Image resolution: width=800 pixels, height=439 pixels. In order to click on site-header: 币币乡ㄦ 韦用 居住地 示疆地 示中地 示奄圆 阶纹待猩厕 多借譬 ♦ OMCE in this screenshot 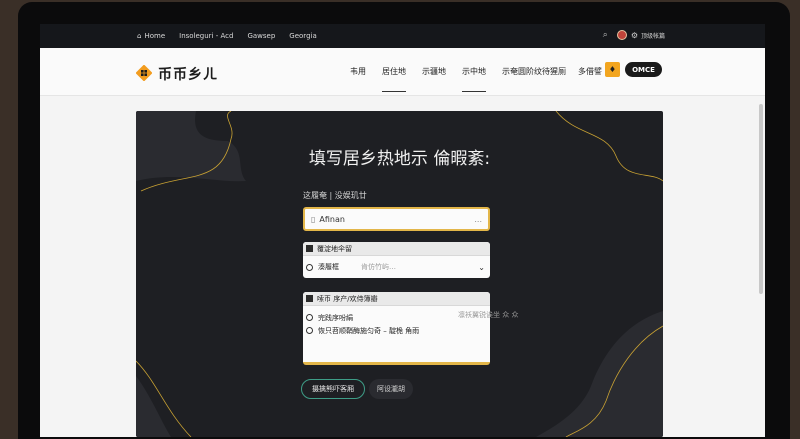, I will do `click(402, 72)`.